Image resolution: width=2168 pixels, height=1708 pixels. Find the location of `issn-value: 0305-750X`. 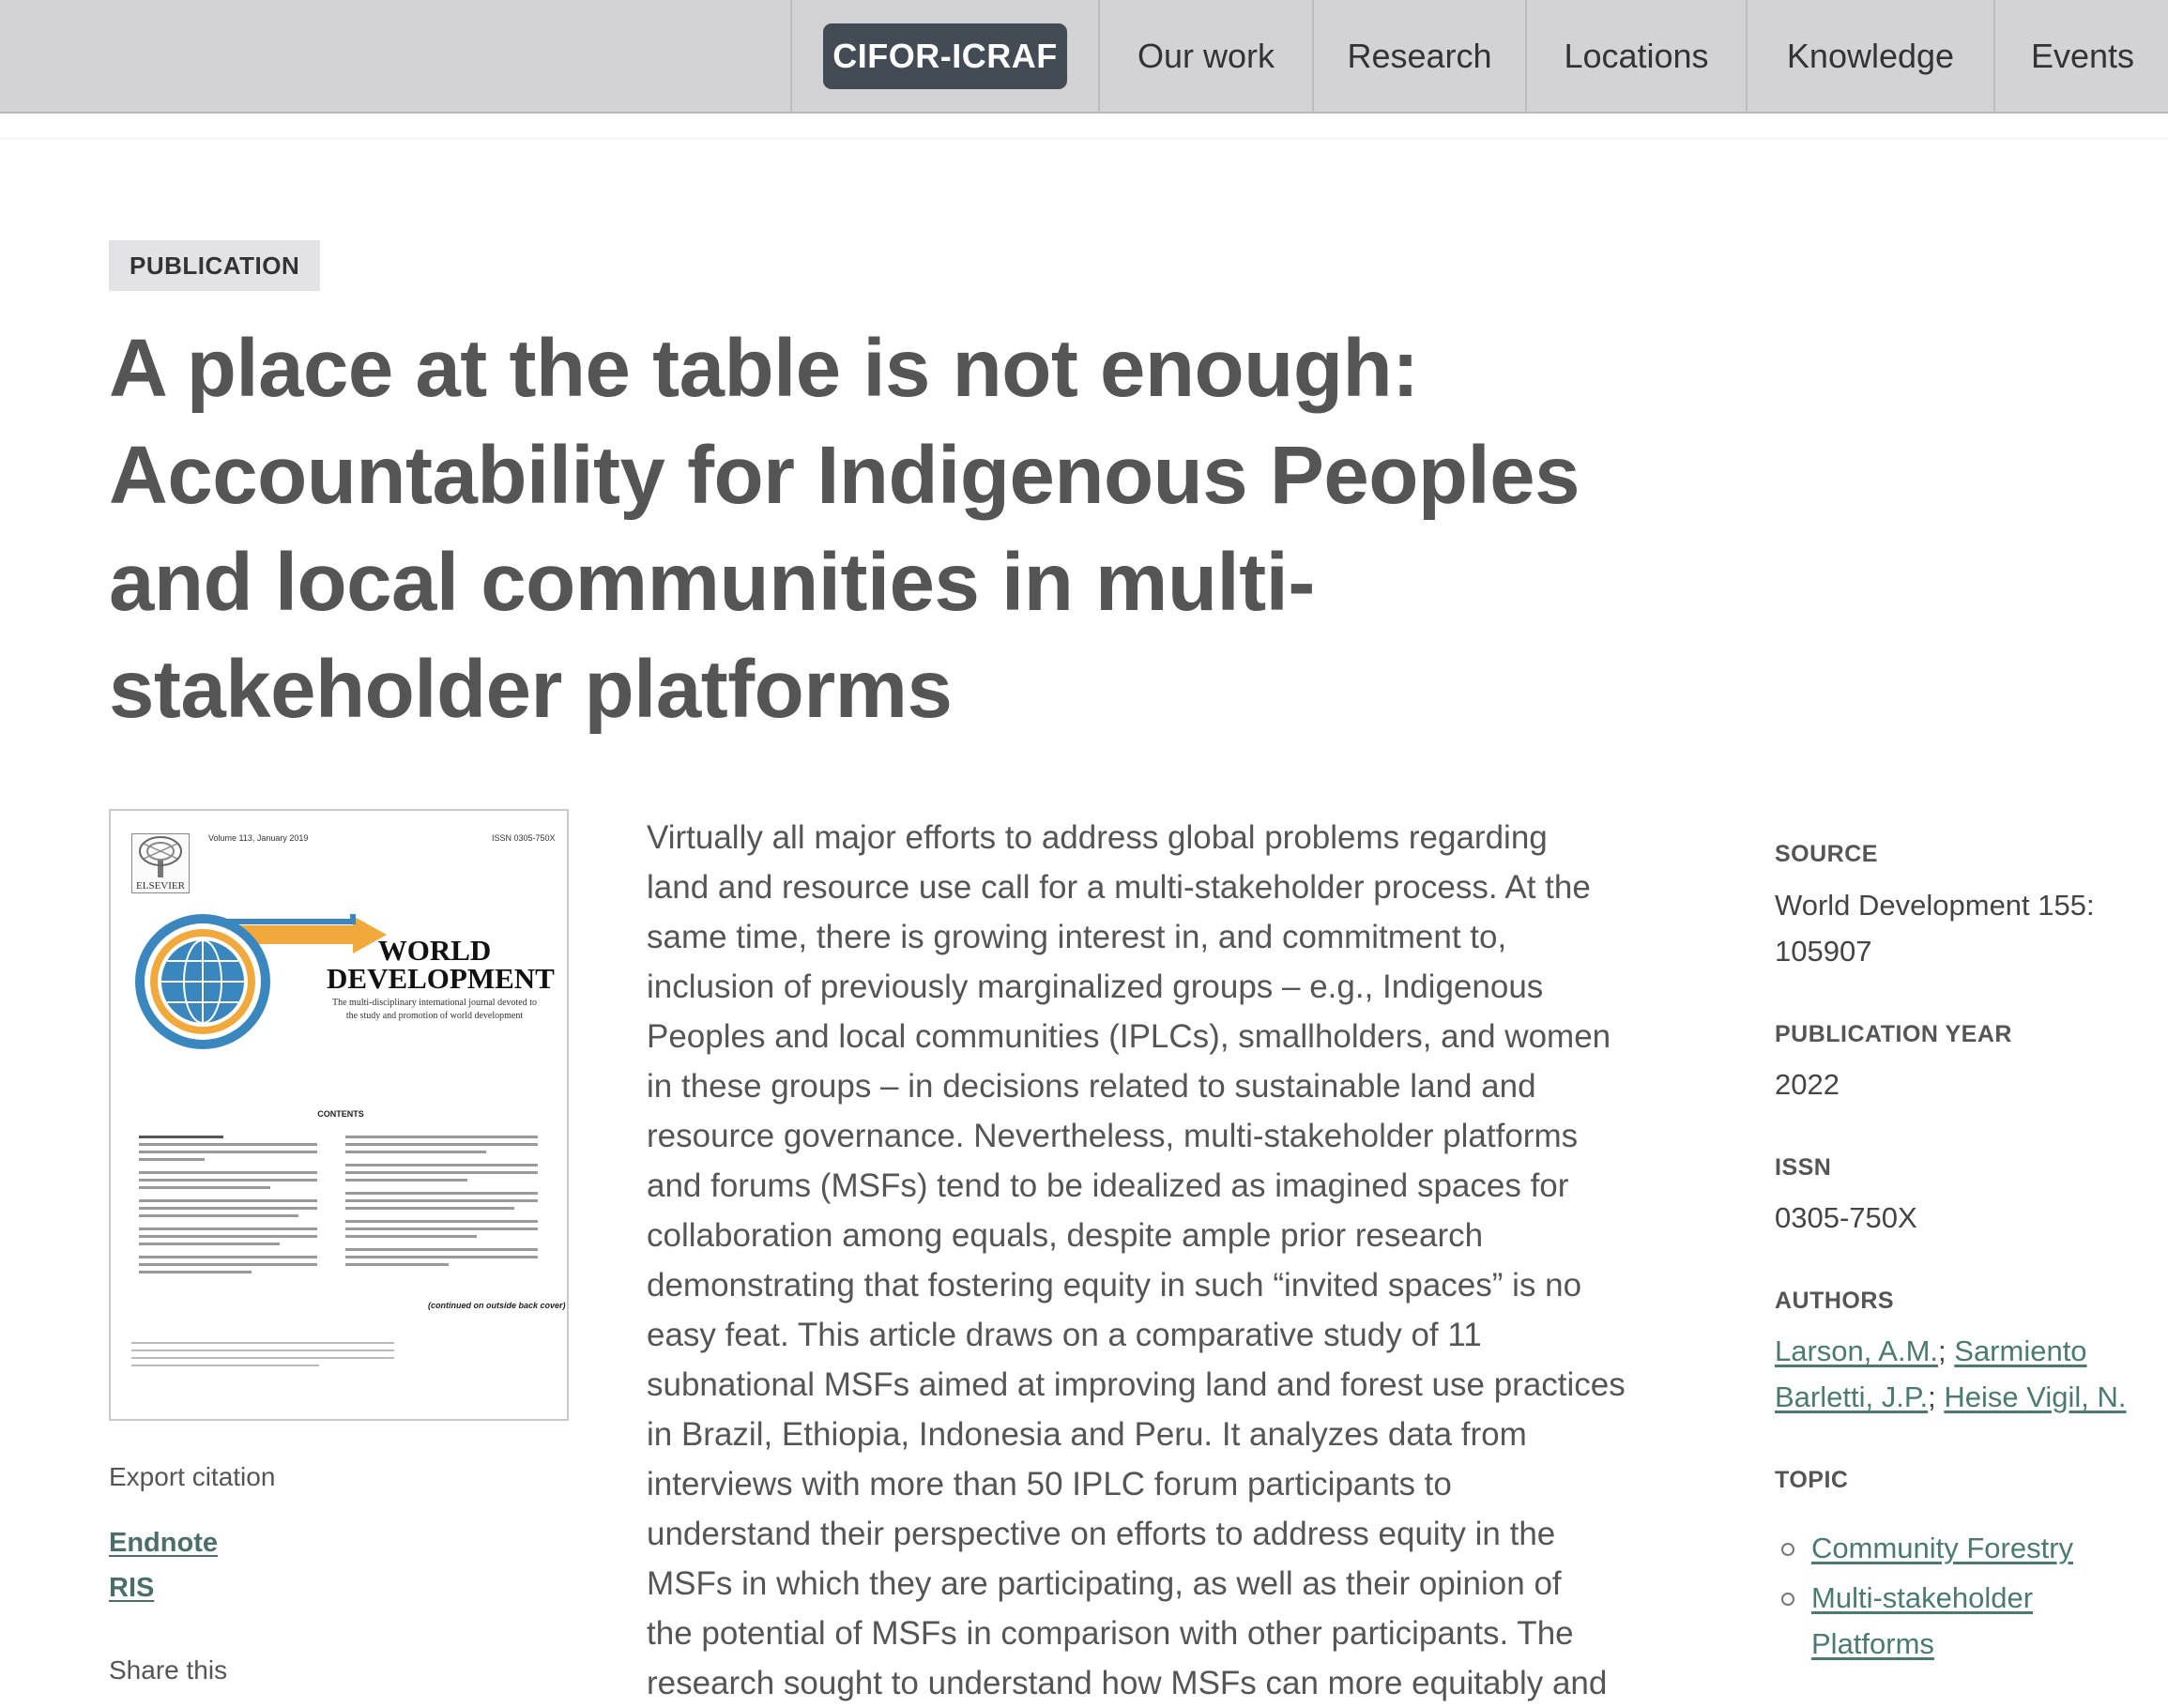

issn-value: 0305-750X is located at coordinates (1846, 1217).